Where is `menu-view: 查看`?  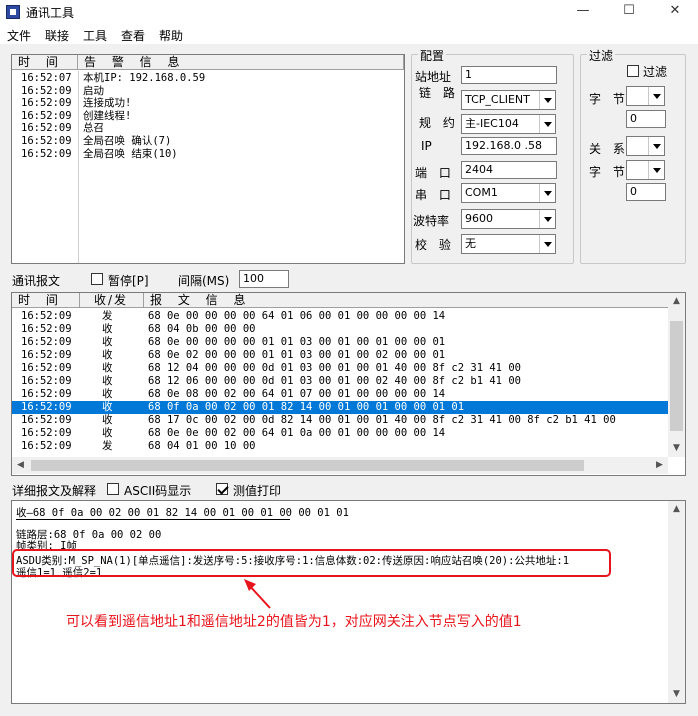
menu-view: 查看 is located at coordinates (133, 35).